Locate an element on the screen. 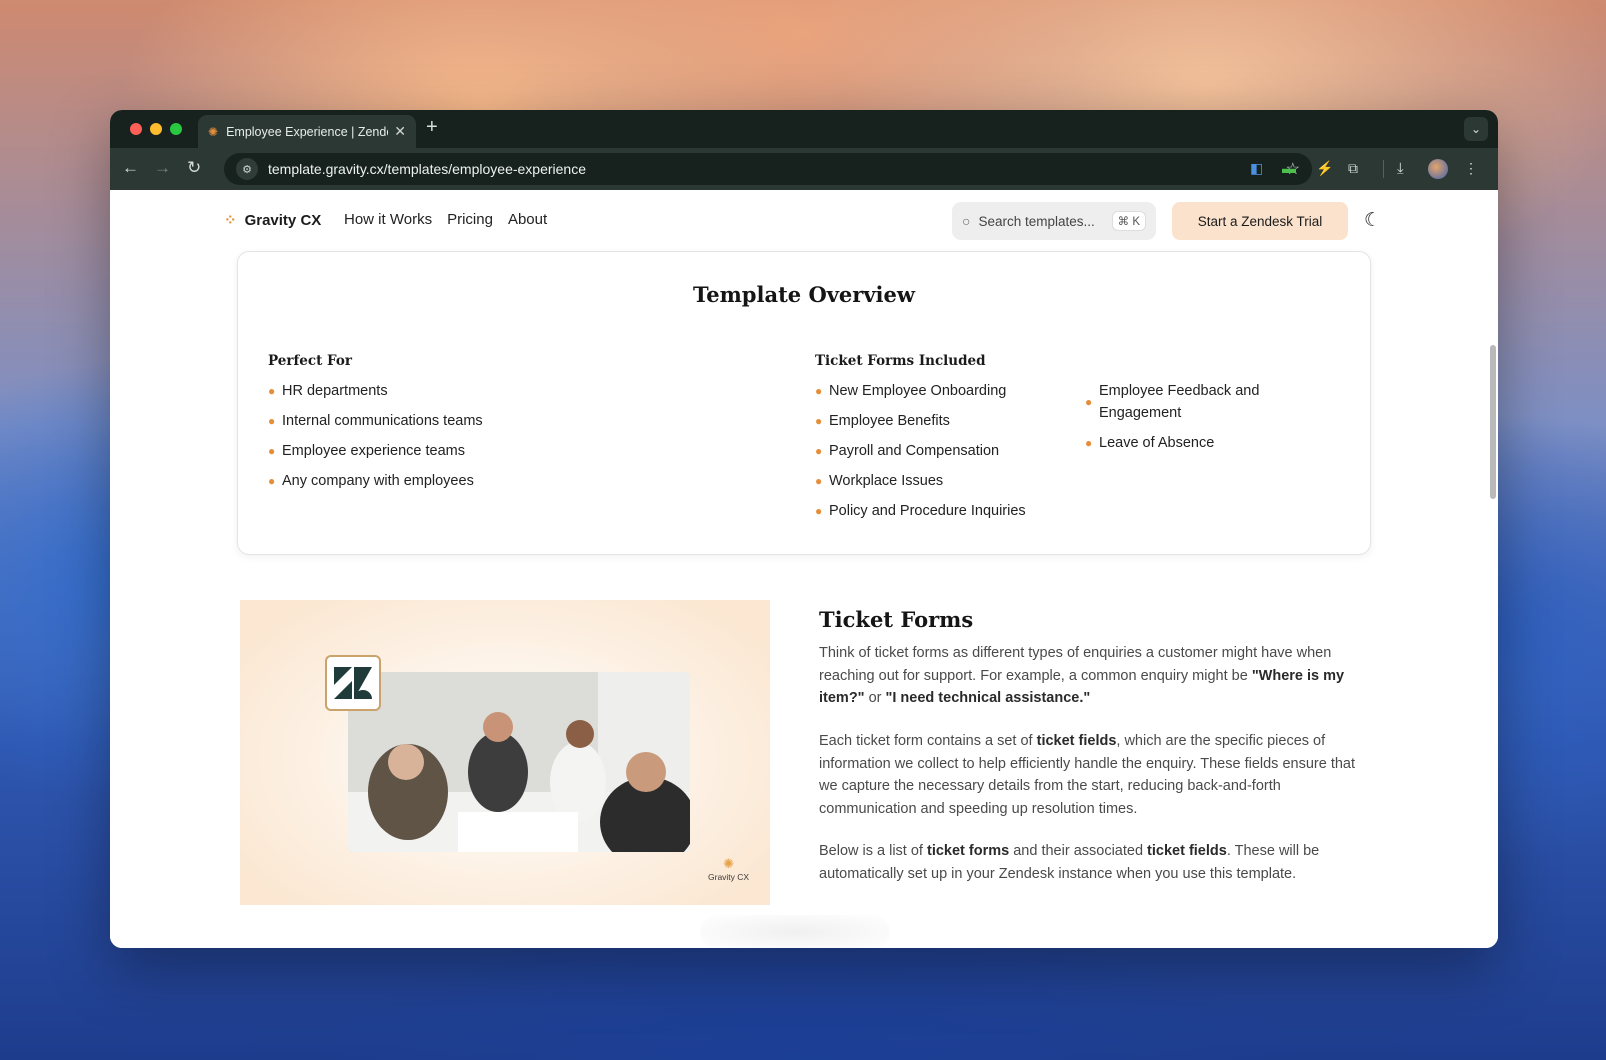 The image size is (1606, 1060). reload-icon: ↻ is located at coordinates (194, 168).